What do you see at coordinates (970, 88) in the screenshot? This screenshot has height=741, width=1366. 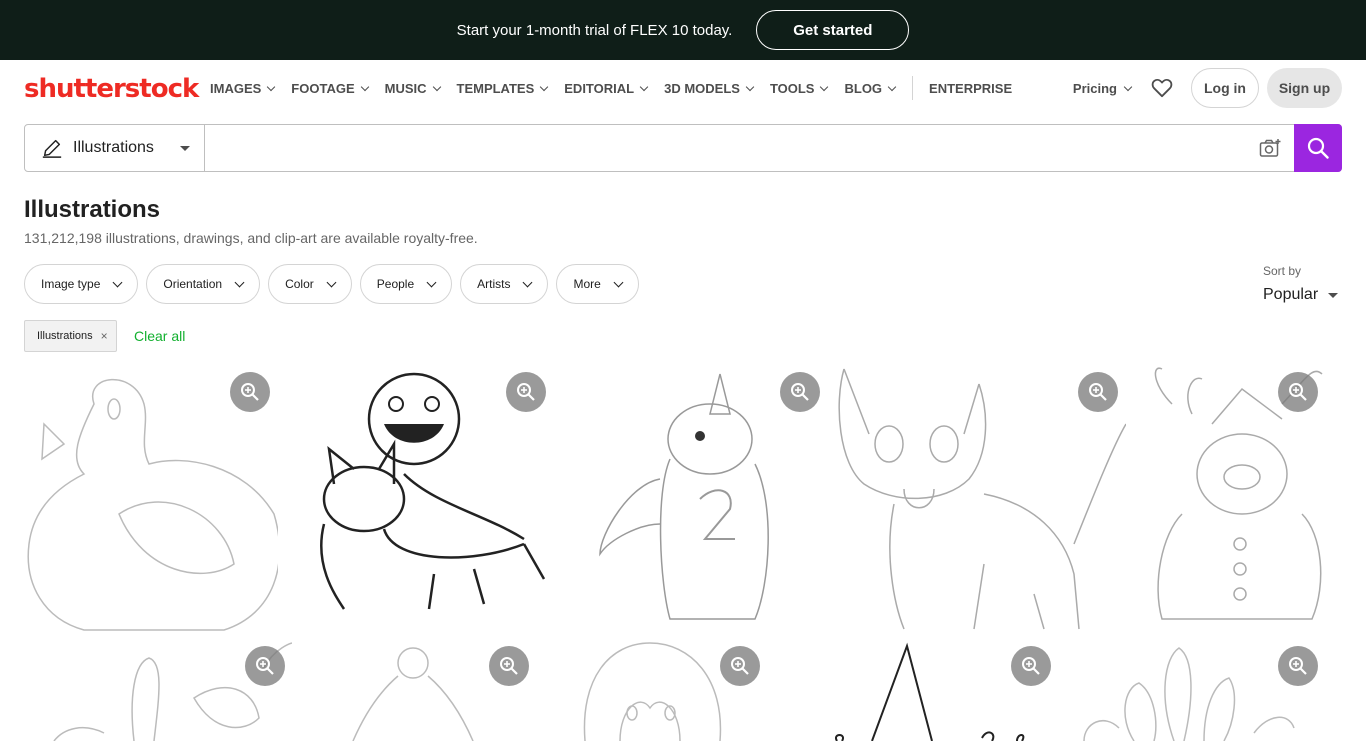 I see `nav-item-enterprise: ENTERPRISE` at bounding box center [970, 88].